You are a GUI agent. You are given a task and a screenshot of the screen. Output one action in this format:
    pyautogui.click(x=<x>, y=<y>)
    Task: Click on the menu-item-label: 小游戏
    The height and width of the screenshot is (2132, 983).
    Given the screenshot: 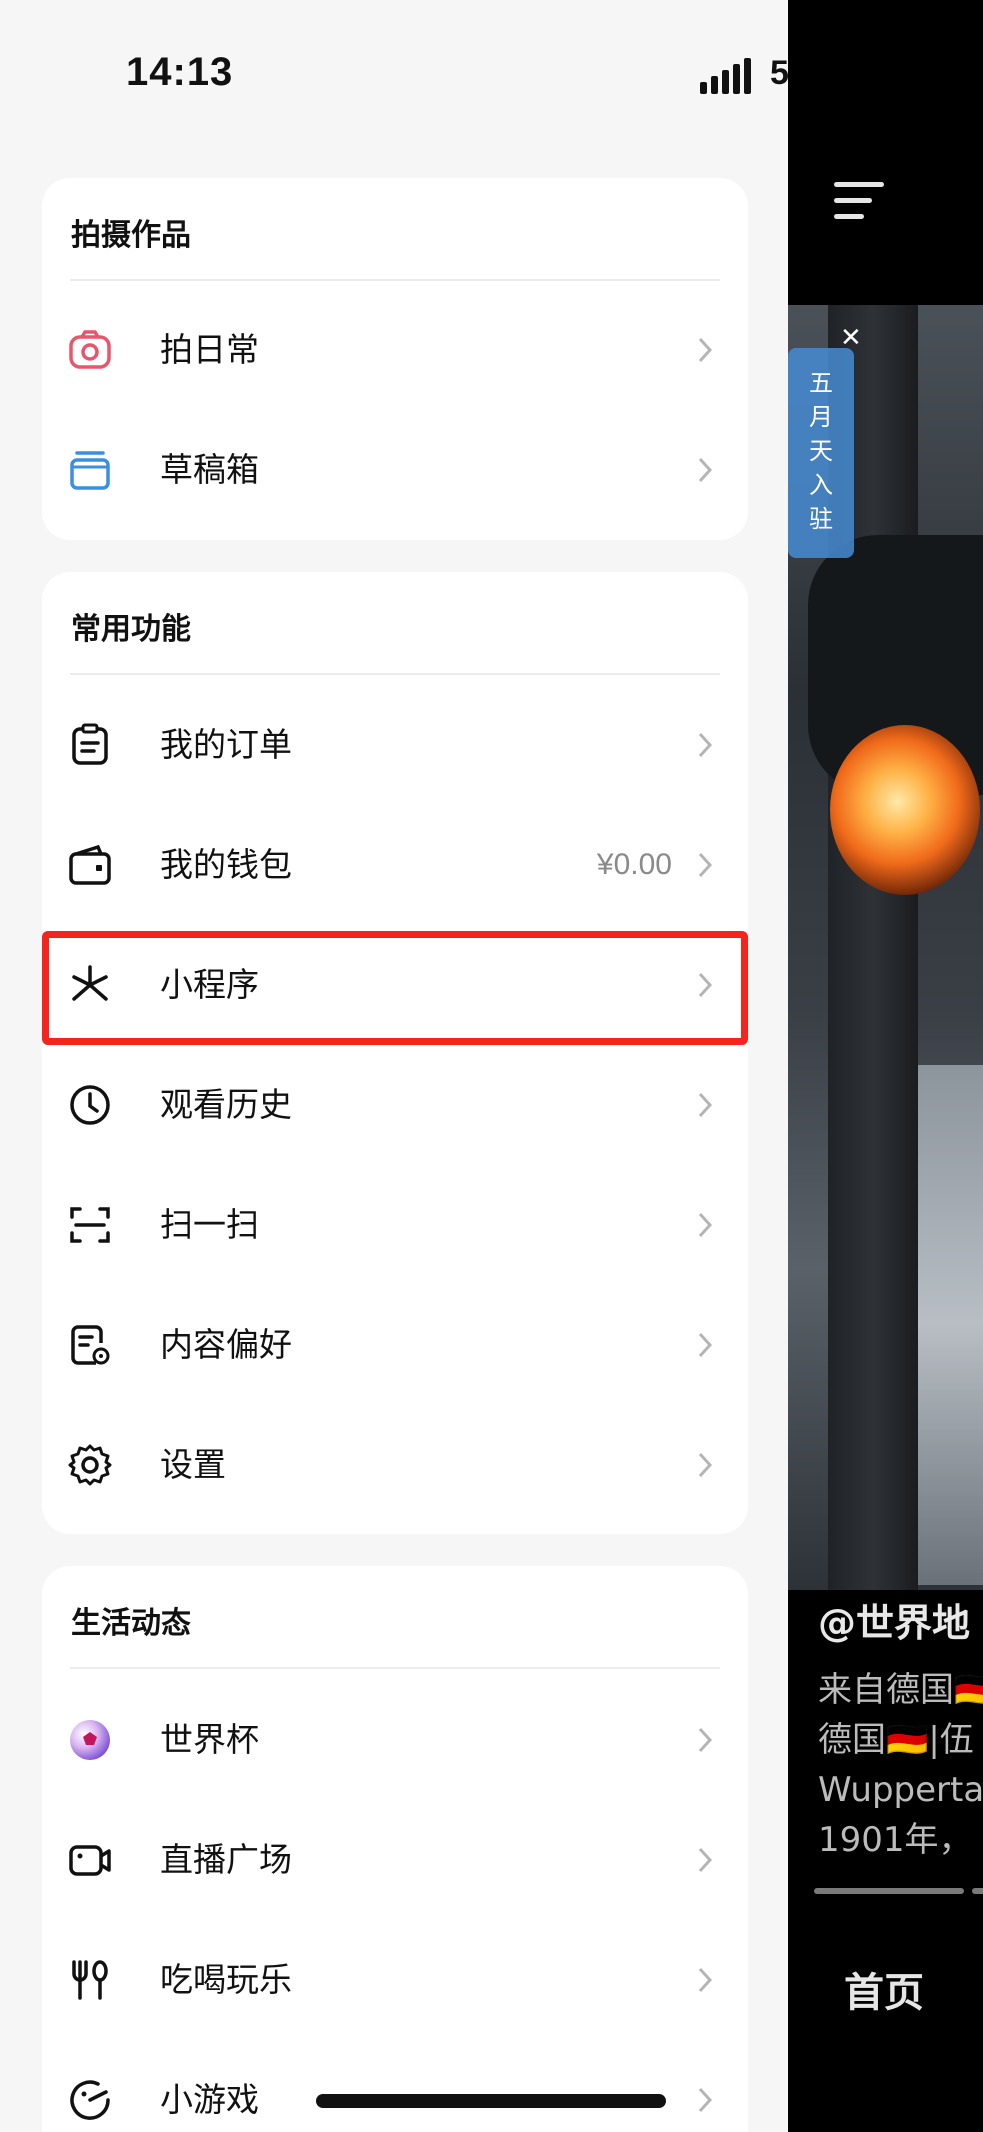 What is the action you would take?
    pyautogui.click(x=209, y=2099)
    